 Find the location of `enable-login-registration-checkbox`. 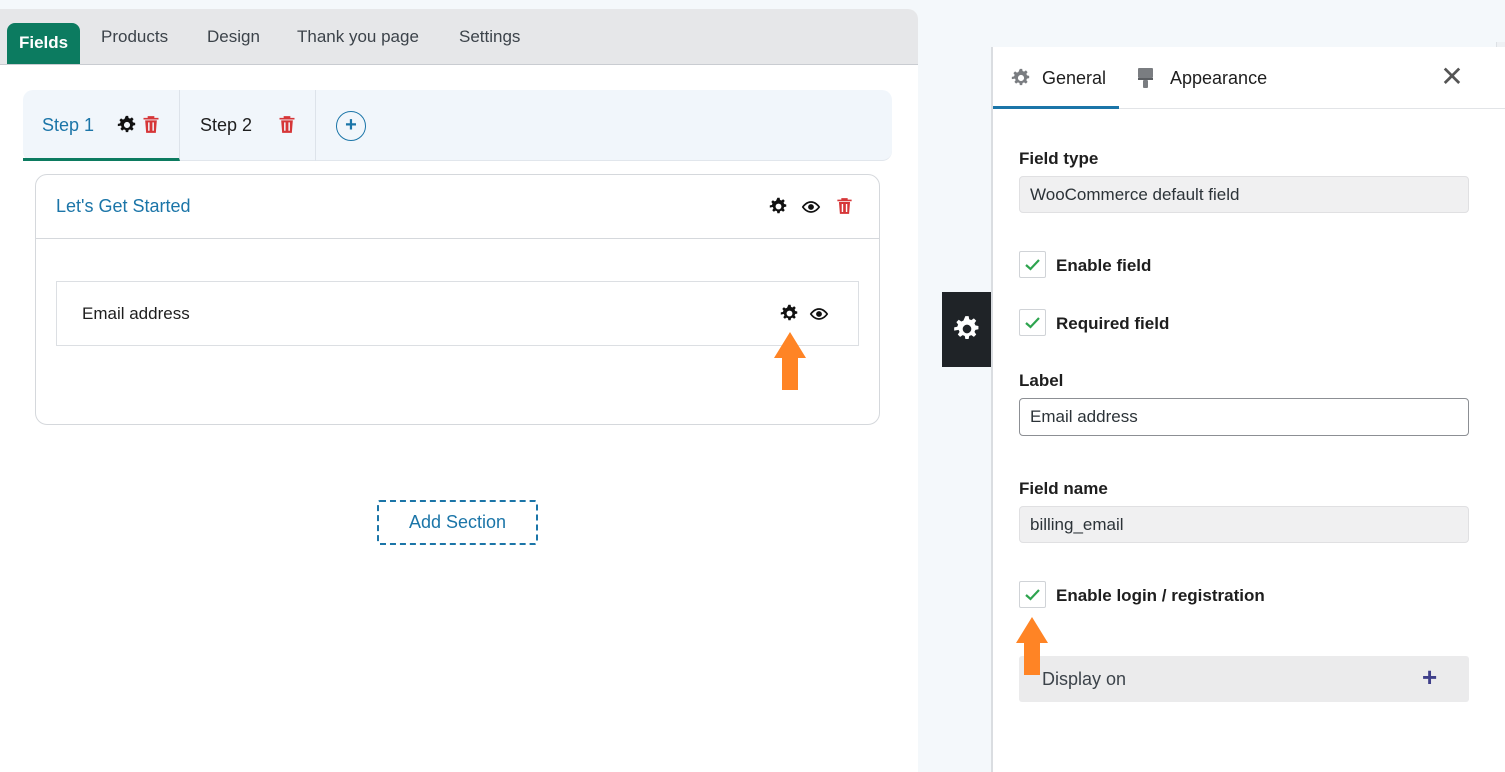

enable-login-registration-checkbox is located at coordinates (1032, 594).